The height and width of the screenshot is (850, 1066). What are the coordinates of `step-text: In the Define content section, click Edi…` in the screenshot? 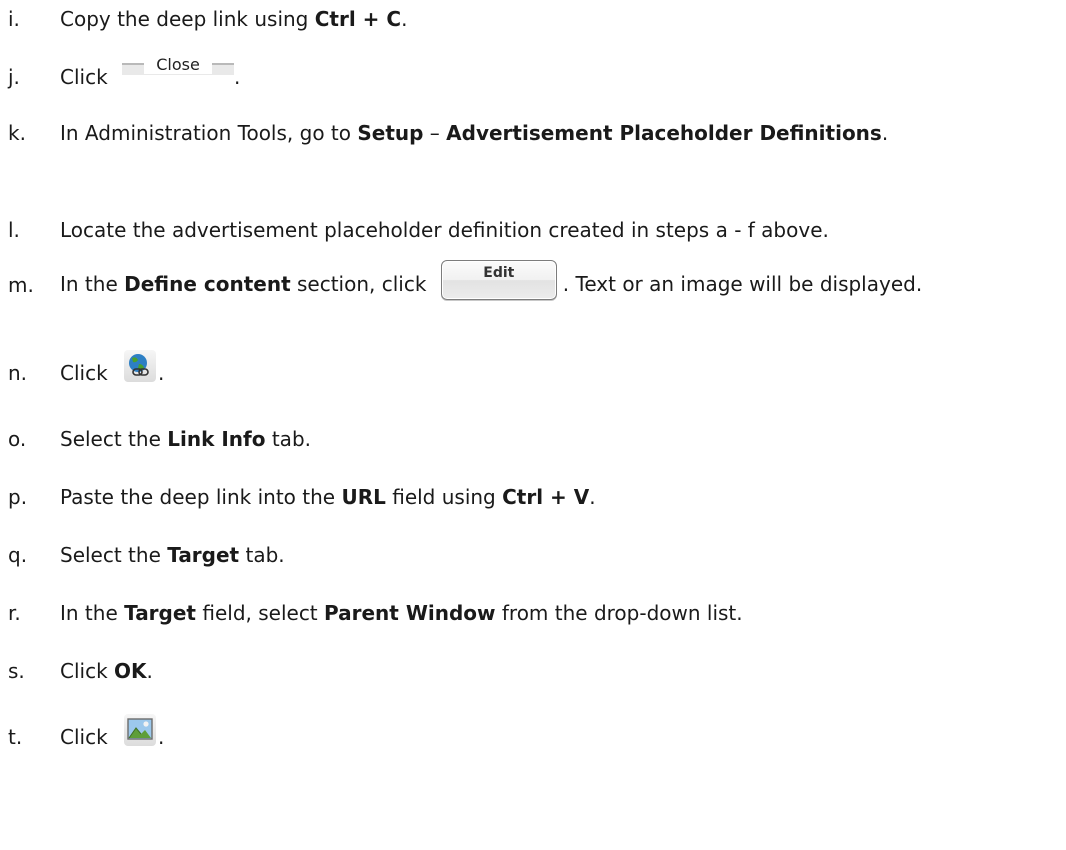 It's located at (530, 280).